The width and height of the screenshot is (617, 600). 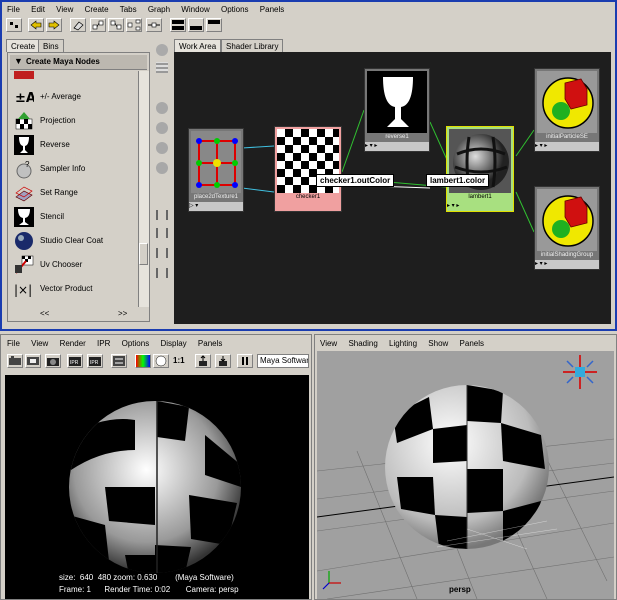 What do you see at coordinates (216, 162) in the screenshot?
I see `place2d-texture-icon` at bounding box center [216, 162].